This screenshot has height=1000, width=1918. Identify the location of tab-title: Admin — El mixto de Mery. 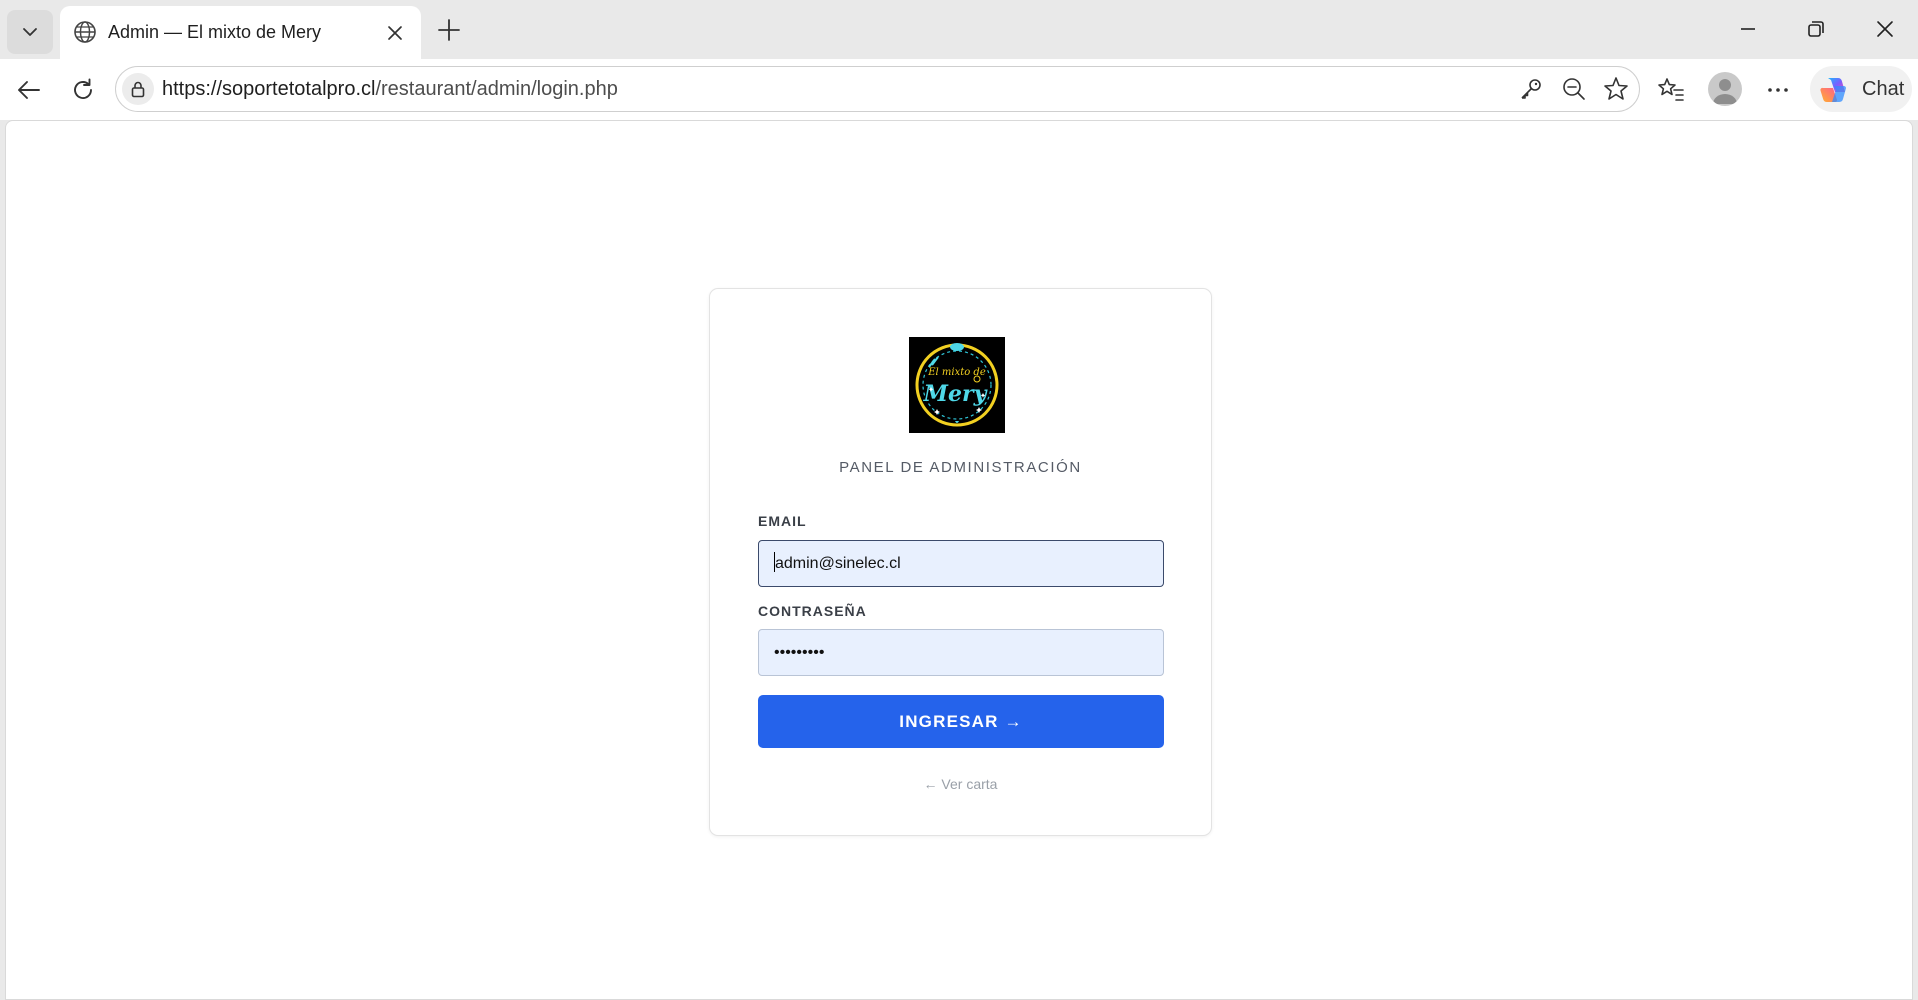
(215, 32).